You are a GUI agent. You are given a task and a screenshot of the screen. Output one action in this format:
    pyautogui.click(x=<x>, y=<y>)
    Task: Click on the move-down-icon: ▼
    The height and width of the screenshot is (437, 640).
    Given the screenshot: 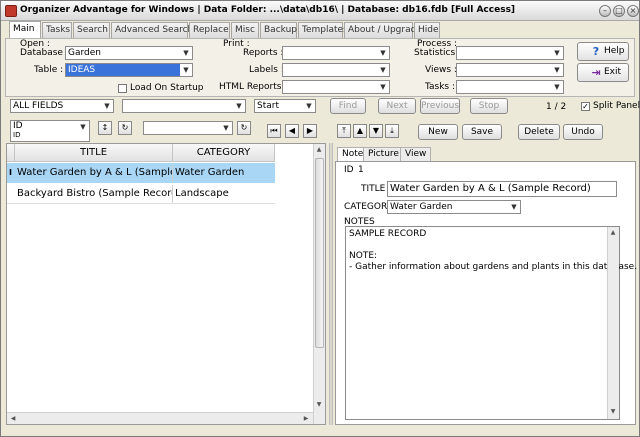 What is the action you would take?
    pyautogui.click(x=376, y=131)
    